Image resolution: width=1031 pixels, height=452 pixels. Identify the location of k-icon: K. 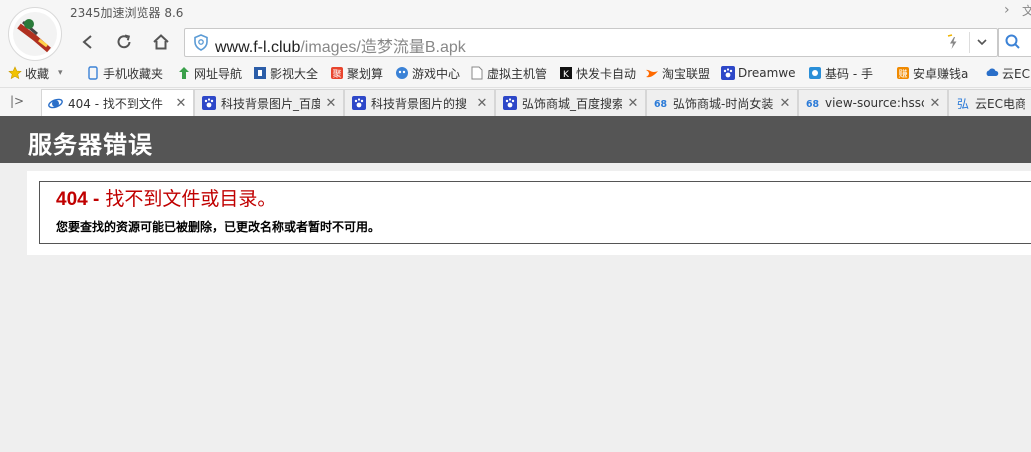
(566, 73).